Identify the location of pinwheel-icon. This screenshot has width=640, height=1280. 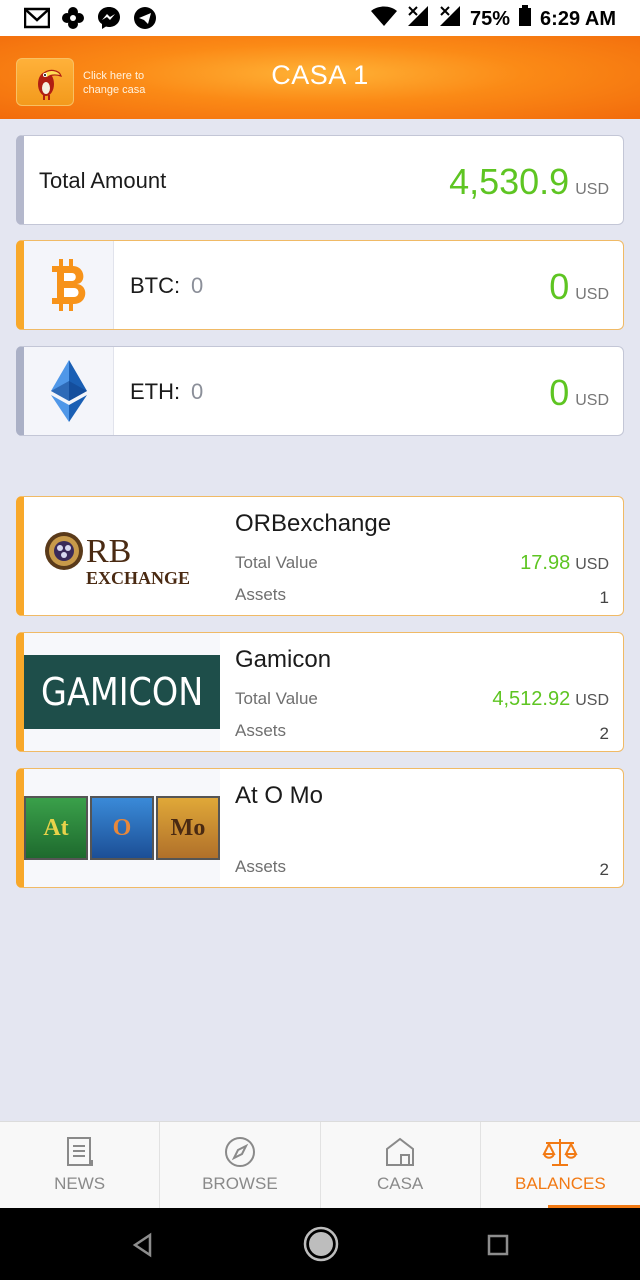
(73, 18).